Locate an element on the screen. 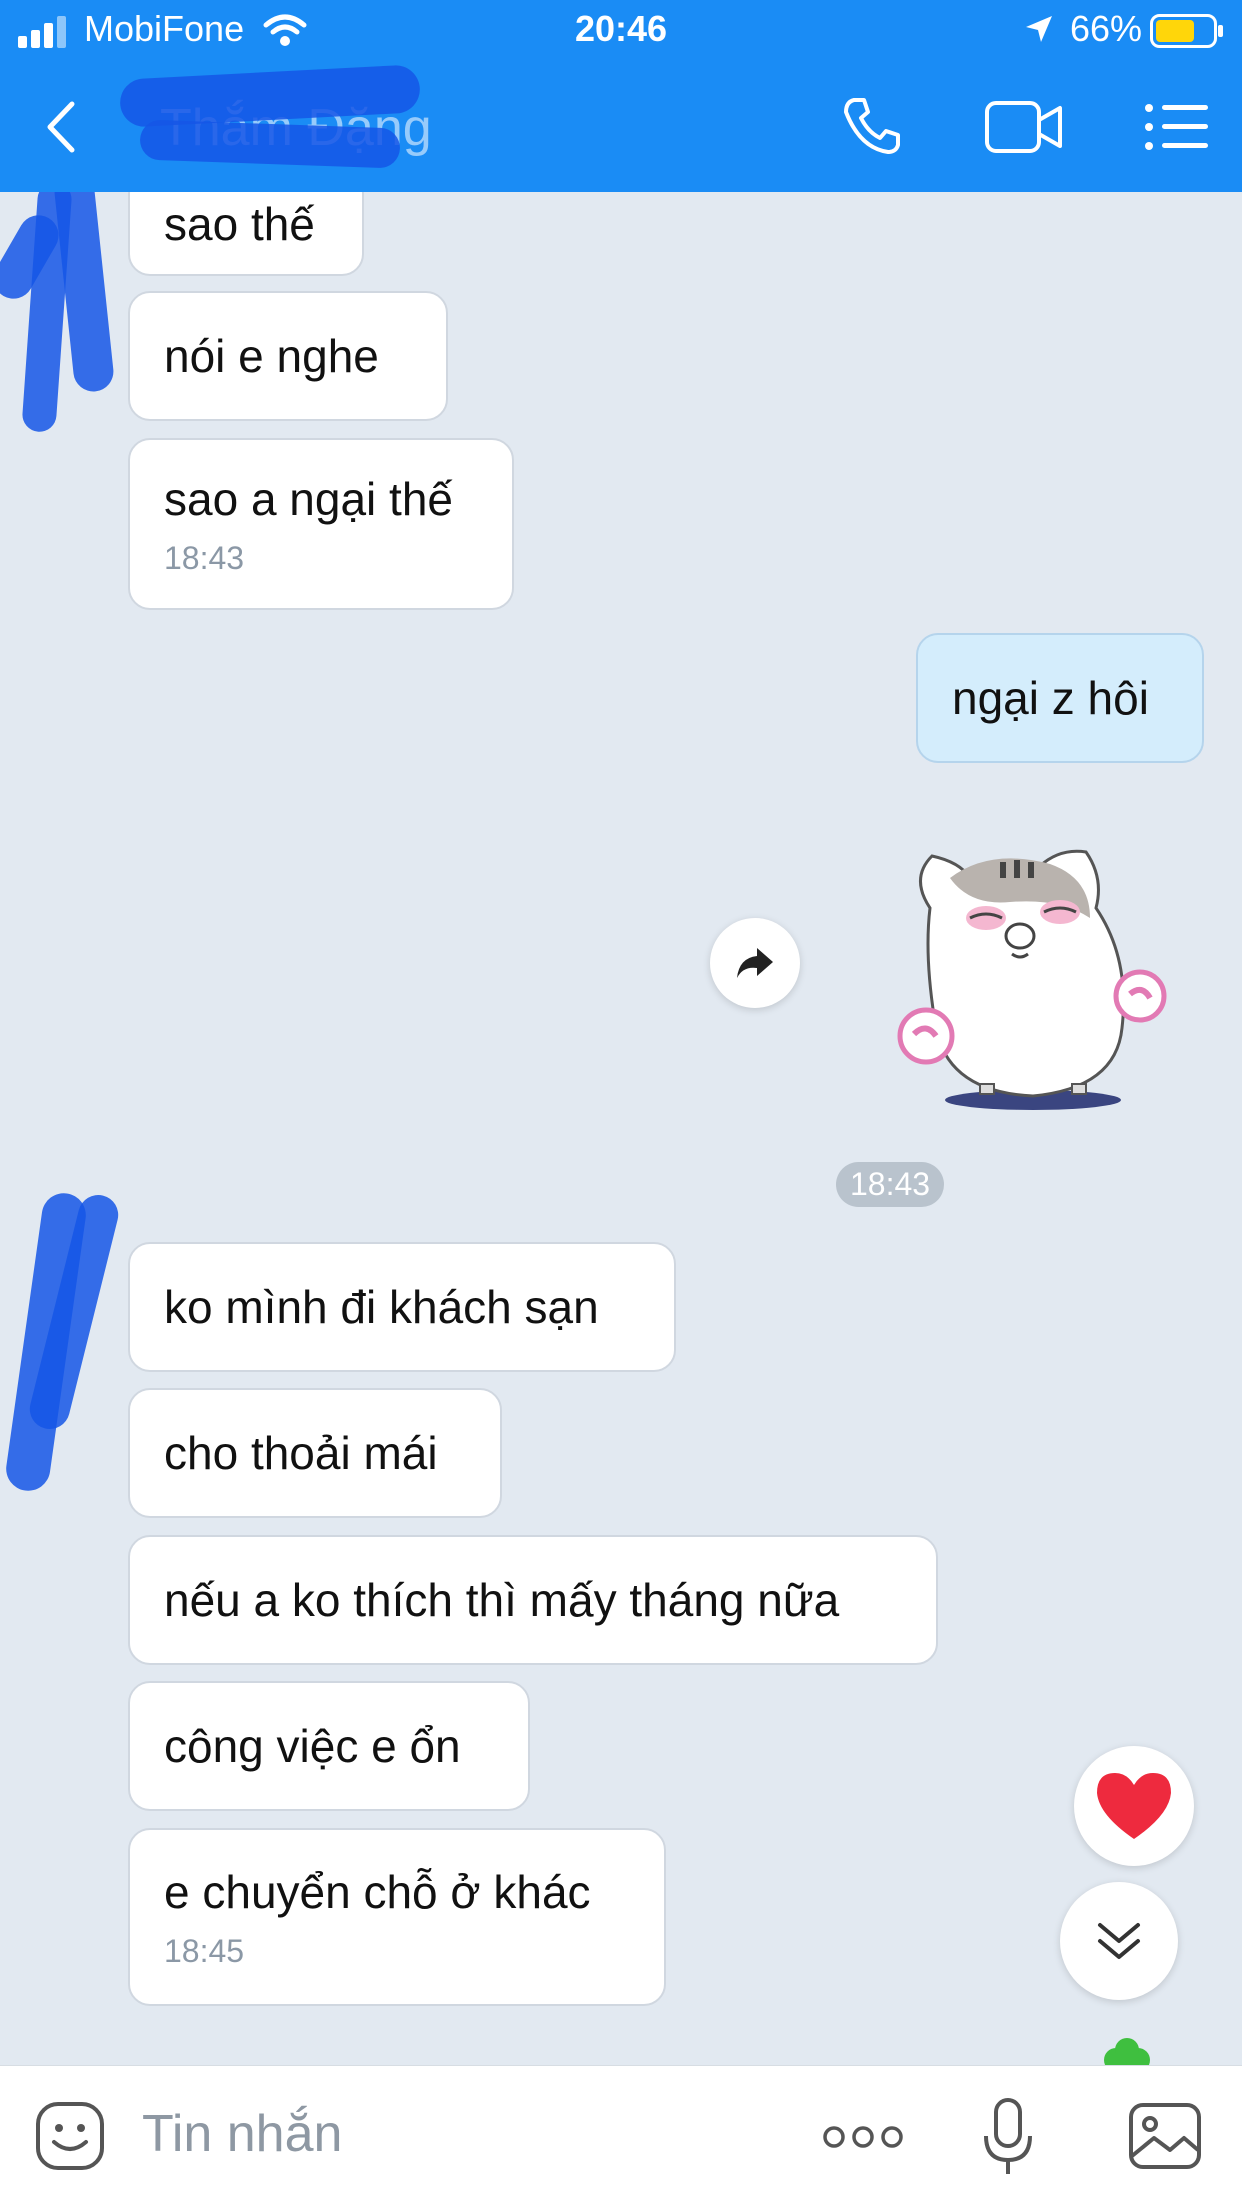 This screenshot has height=2209, width=1242. chevron-left-icon is located at coordinates (62, 127).